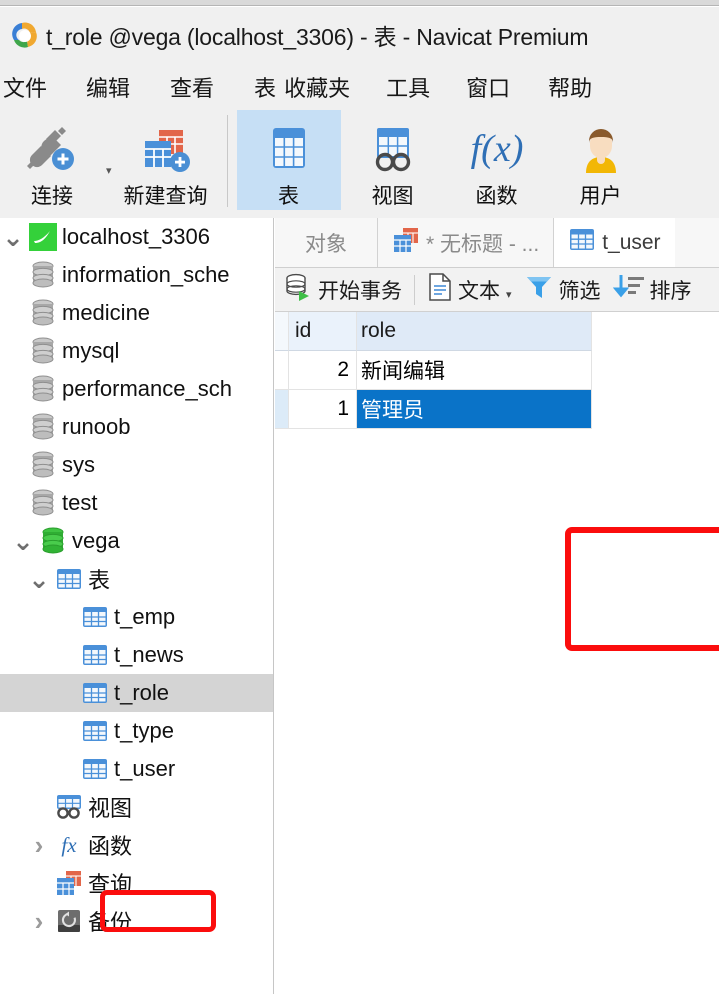 This screenshot has width=719, height=994. What do you see at coordinates (136, 807) in the screenshot?
I see `tree-item-views-folder: 视图` at bounding box center [136, 807].